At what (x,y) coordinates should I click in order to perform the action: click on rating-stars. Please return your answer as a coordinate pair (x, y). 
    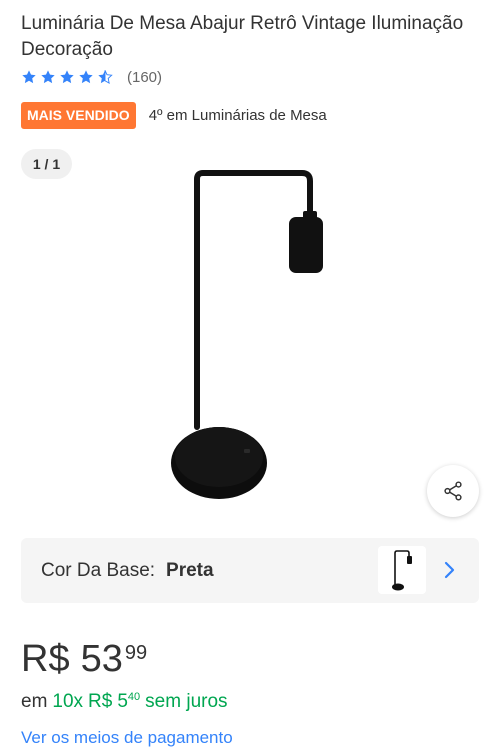
    Looking at the image, I should click on (67, 77).